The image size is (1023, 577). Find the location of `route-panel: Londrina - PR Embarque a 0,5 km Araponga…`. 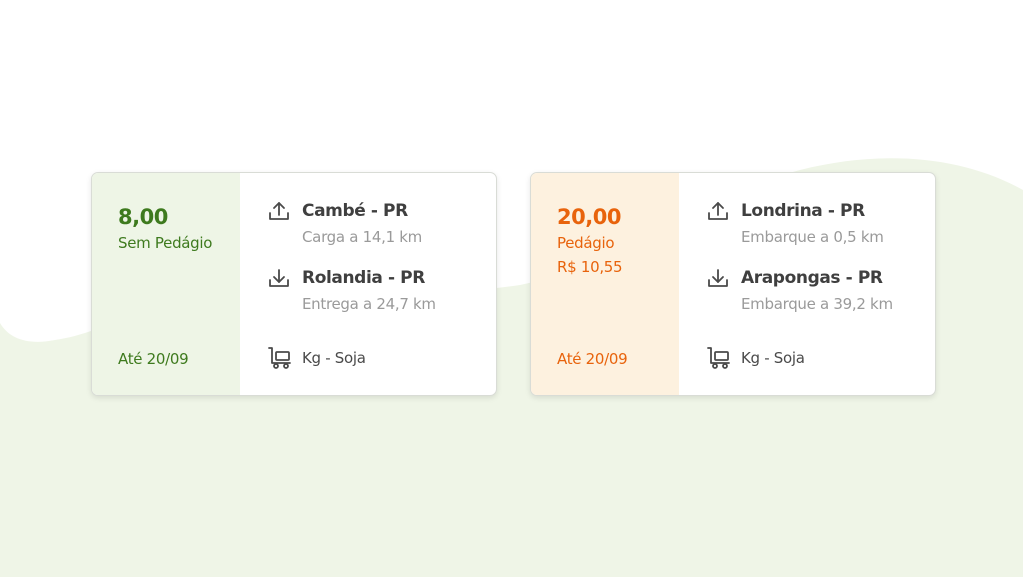

route-panel: Londrina - PR Embarque a 0,5 km Araponga… is located at coordinates (807, 284).